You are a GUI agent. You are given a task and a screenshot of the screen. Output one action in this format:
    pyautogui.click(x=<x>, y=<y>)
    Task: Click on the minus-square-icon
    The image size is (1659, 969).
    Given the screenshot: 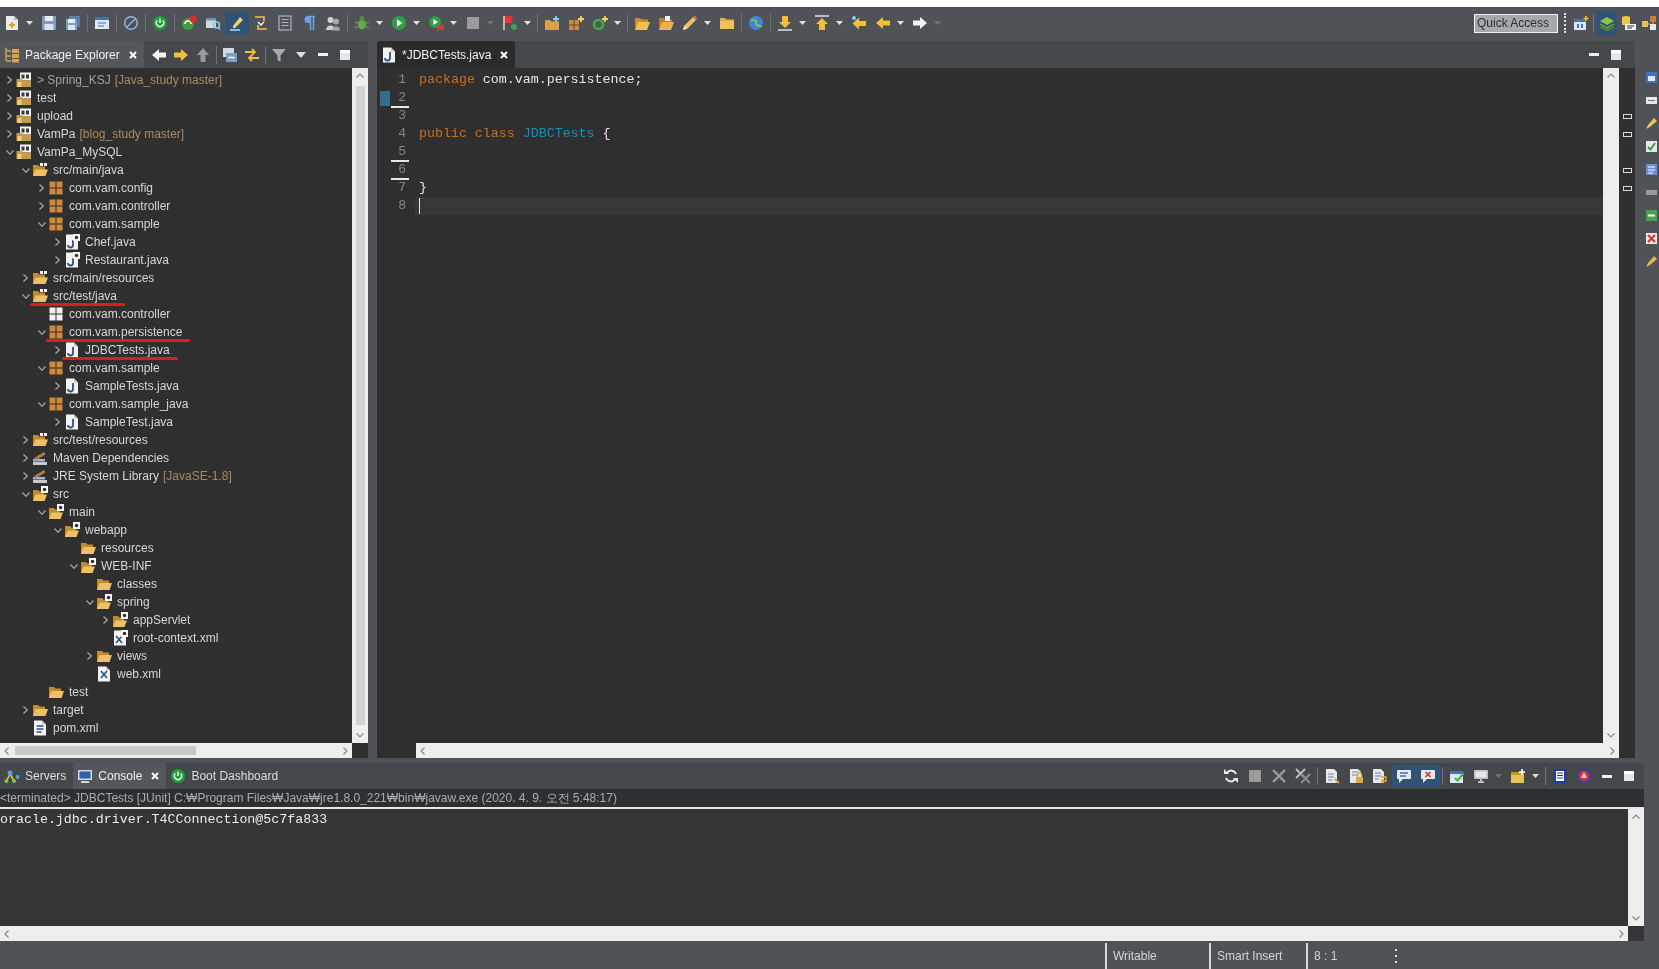 What is the action you would take?
    pyautogui.click(x=1651, y=215)
    